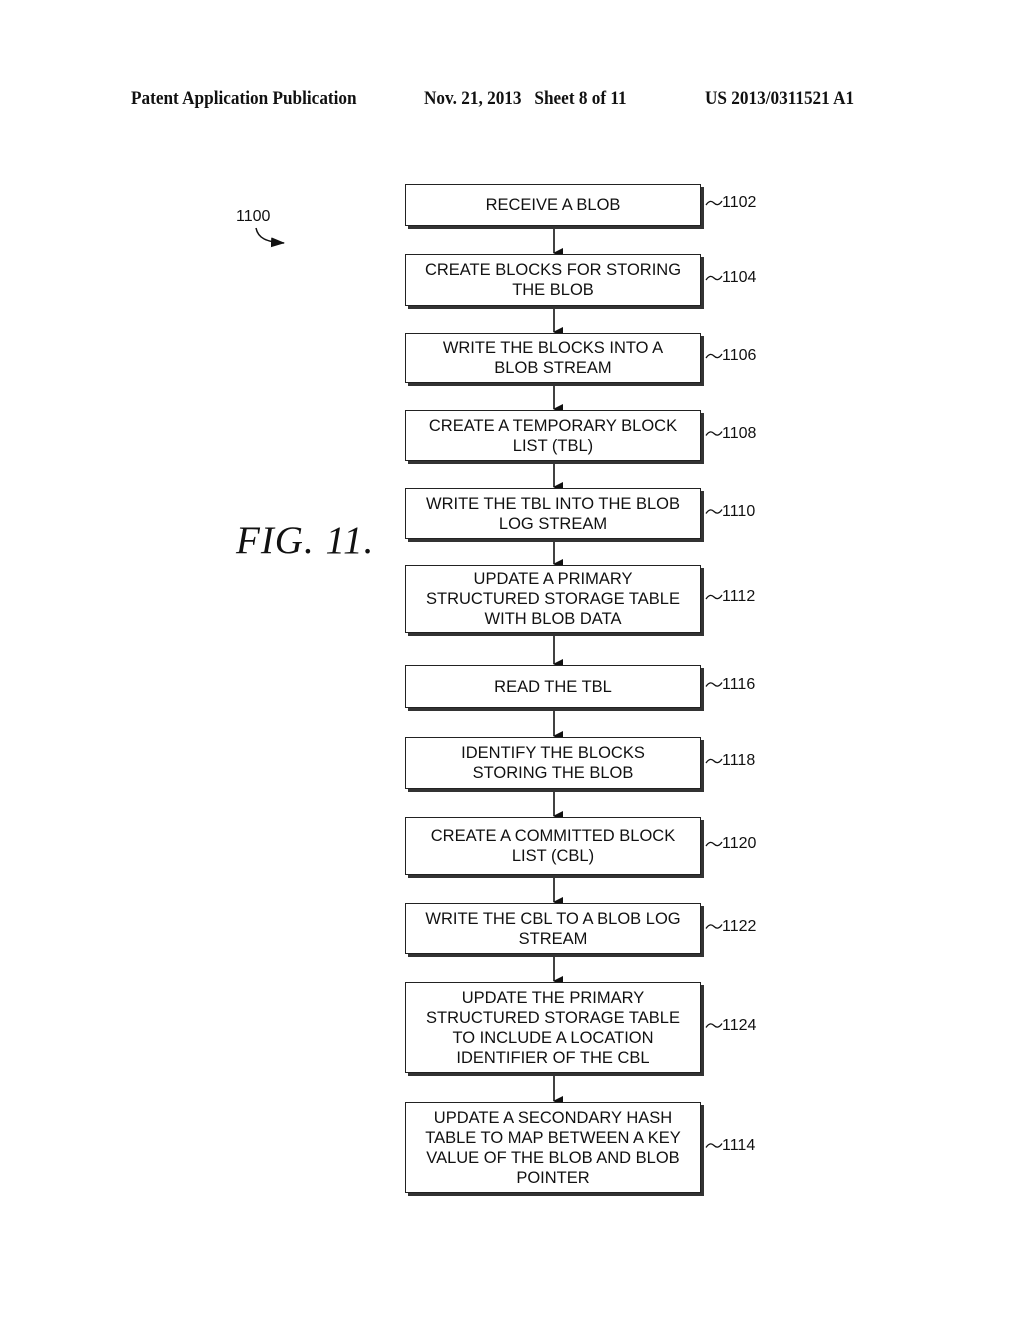 This screenshot has height=1320, width=1024. I want to click on step-text: CREATE BLOCKS FOR STORING THE BLOB, so click(553, 280).